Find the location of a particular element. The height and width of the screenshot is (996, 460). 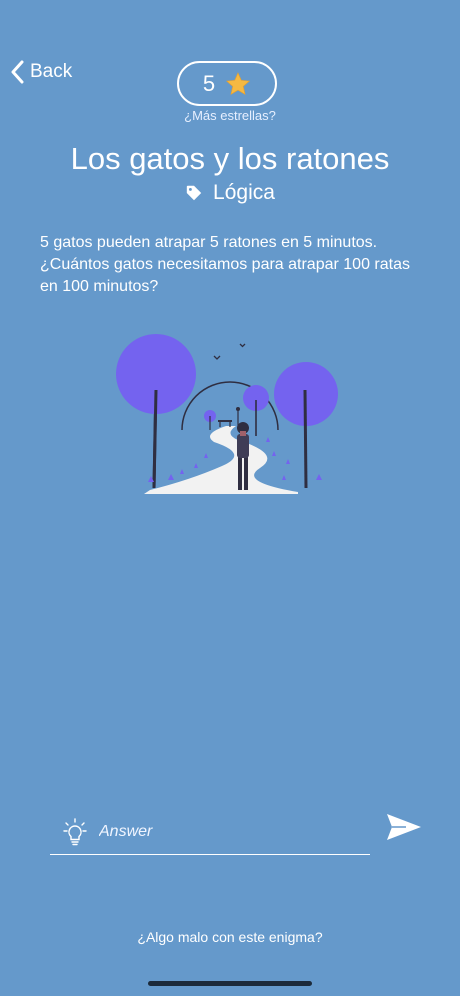

category-tag: Lógica is located at coordinates (230, 193).